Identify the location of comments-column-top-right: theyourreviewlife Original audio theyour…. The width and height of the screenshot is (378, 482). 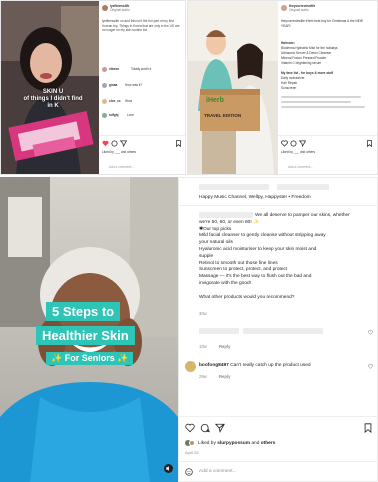
(327, 87).